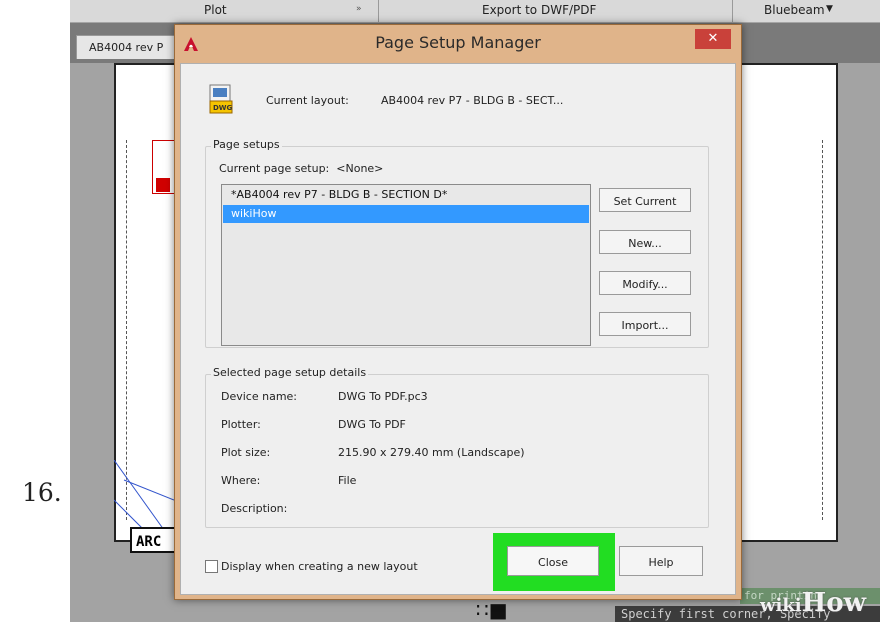 This screenshot has width=880, height=622. I want to click on detail-label: Plotter:, so click(241, 424).